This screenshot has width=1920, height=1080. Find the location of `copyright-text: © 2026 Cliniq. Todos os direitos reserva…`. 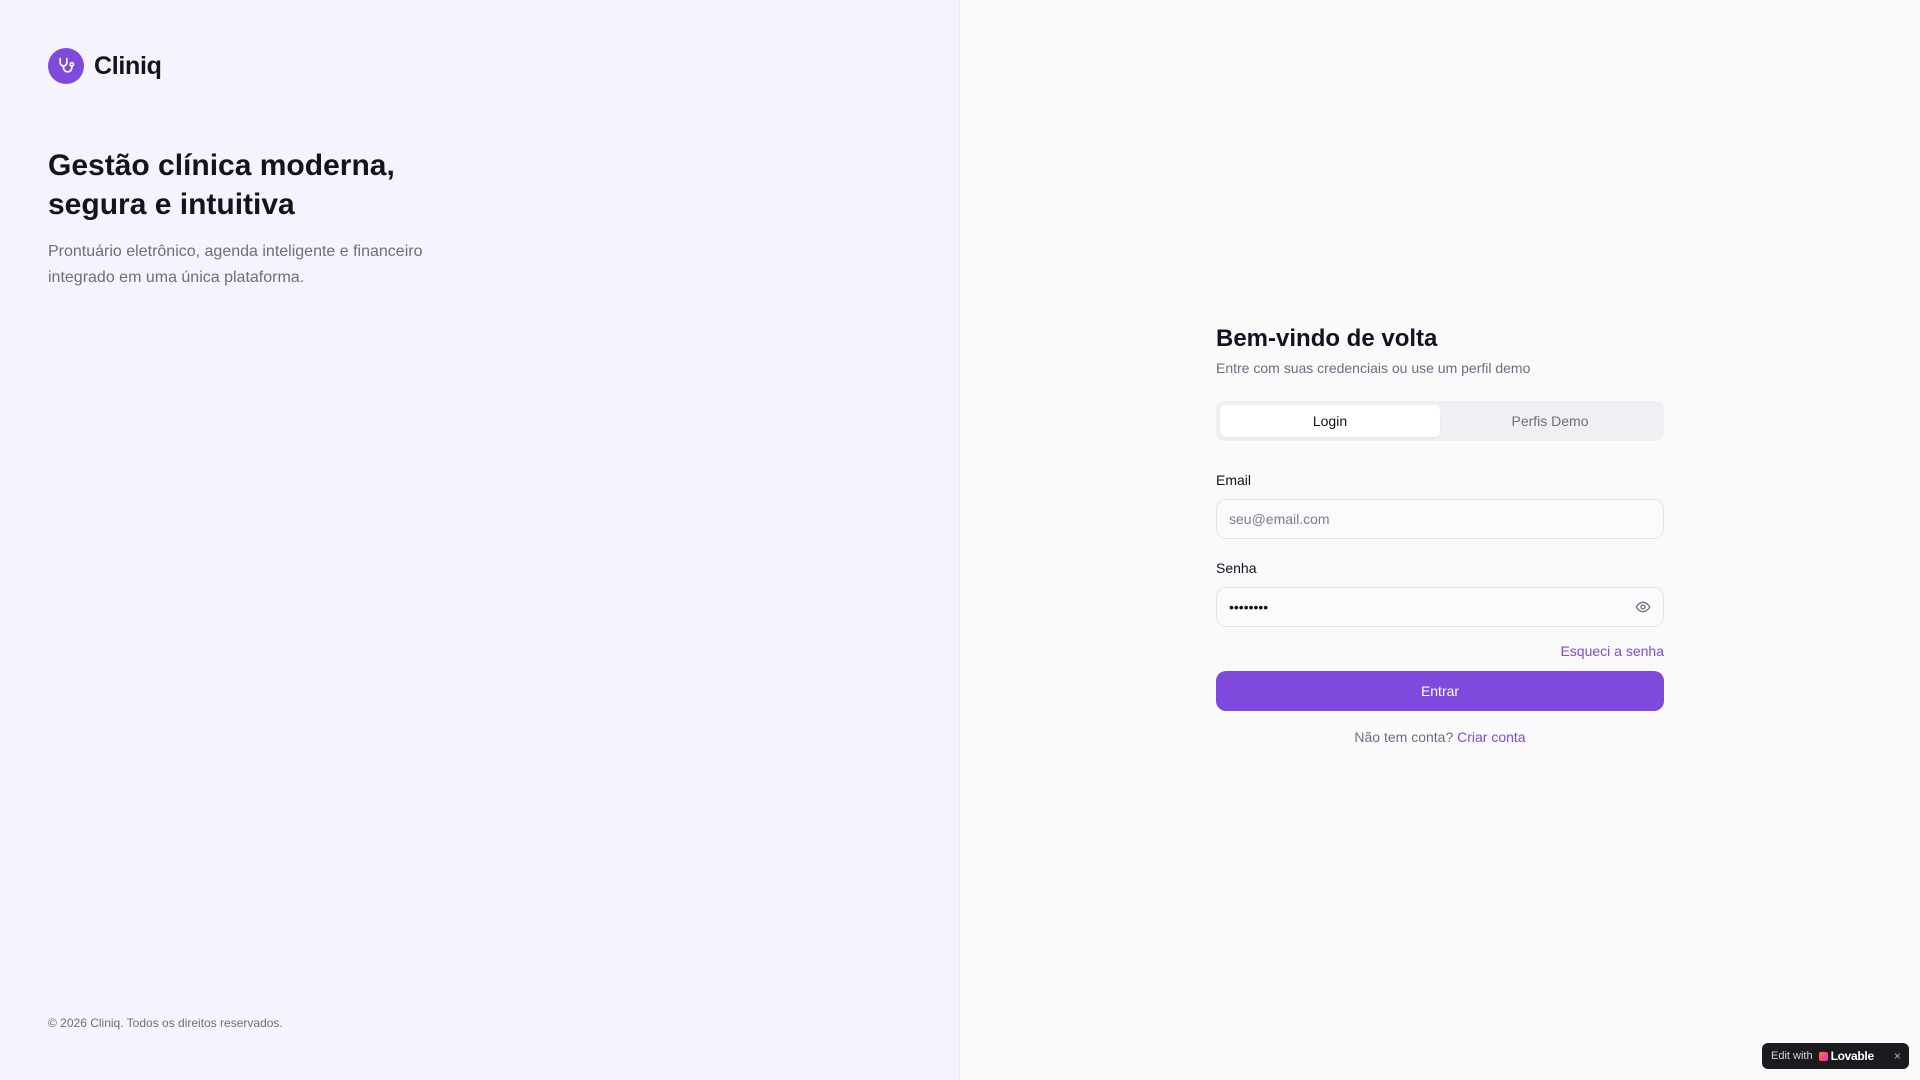

copyright-text: © 2026 Cliniq. Todos os direitos reserva… is located at coordinates (165, 1023).